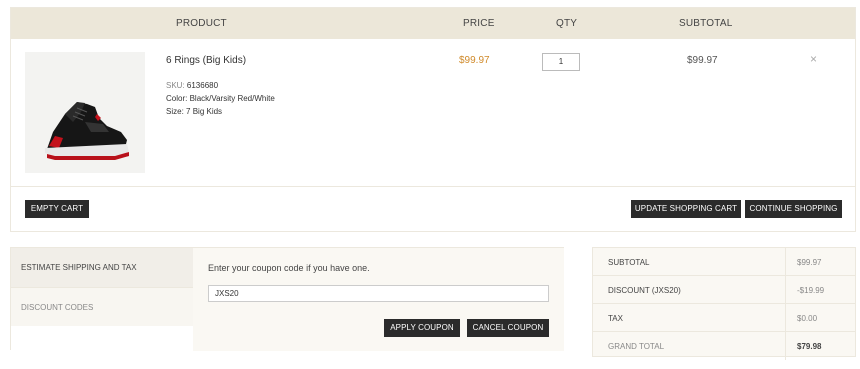 The width and height of the screenshot is (860, 369). What do you see at coordinates (686, 209) in the screenshot?
I see `update-cart-button: UPDATE SHOPPING CART` at bounding box center [686, 209].